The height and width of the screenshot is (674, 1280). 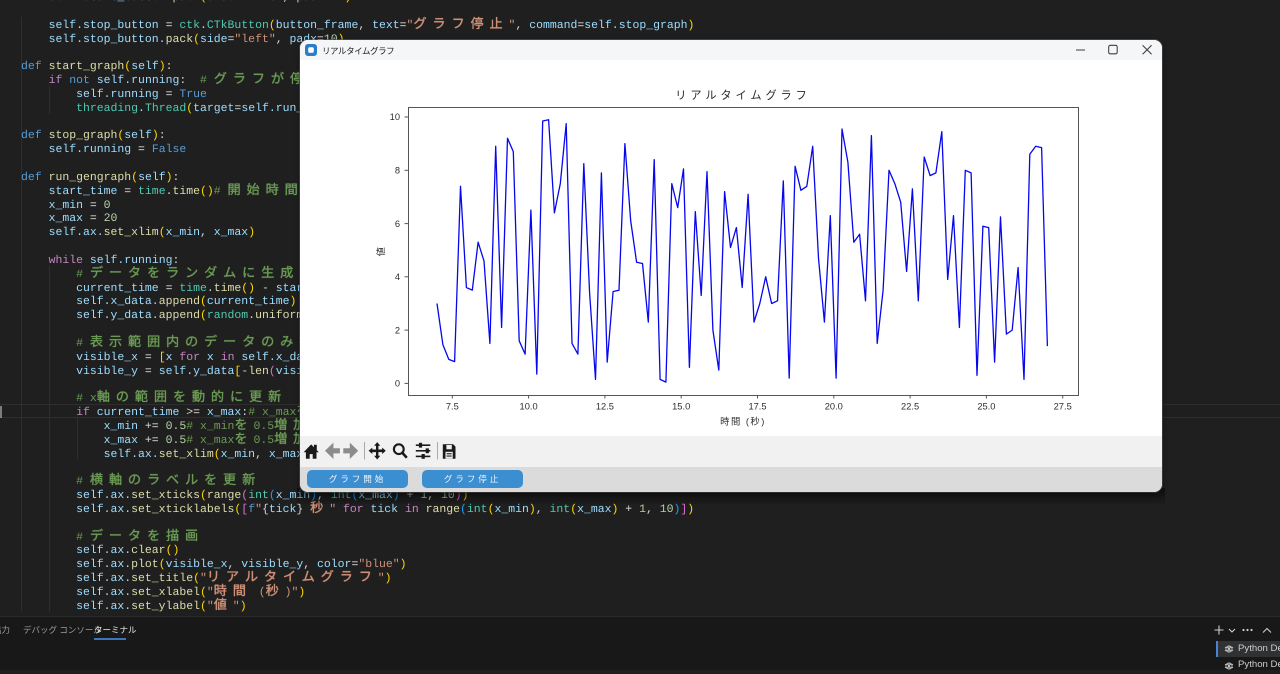 What do you see at coordinates (397, 384) in the screenshot?
I see `svg-text: 0` at bounding box center [397, 384].